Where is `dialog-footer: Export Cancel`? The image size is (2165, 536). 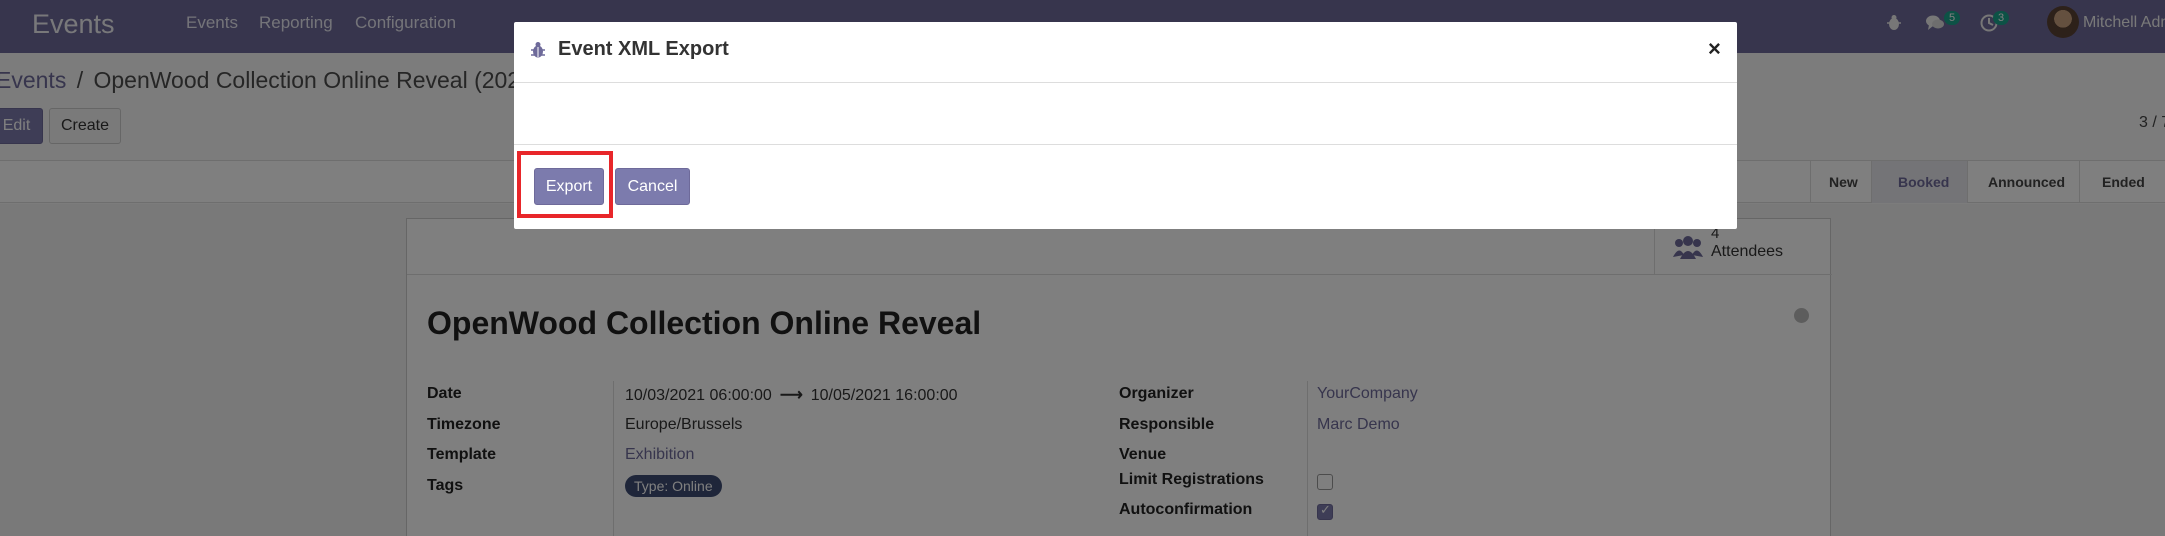 dialog-footer: Export Cancel is located at coordinates (1125, 187).